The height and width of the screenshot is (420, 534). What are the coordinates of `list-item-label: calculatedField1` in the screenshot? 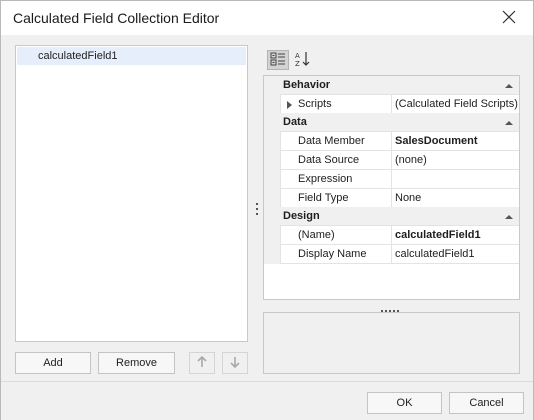 It's located at (78, 56).